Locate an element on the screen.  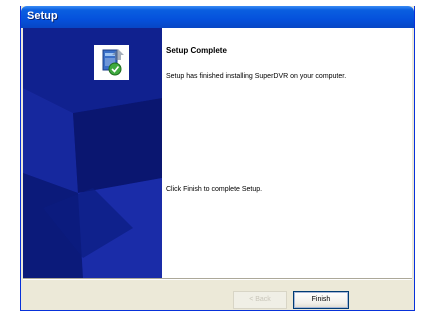
window-title: Setup is located at coordinates (42, 16).